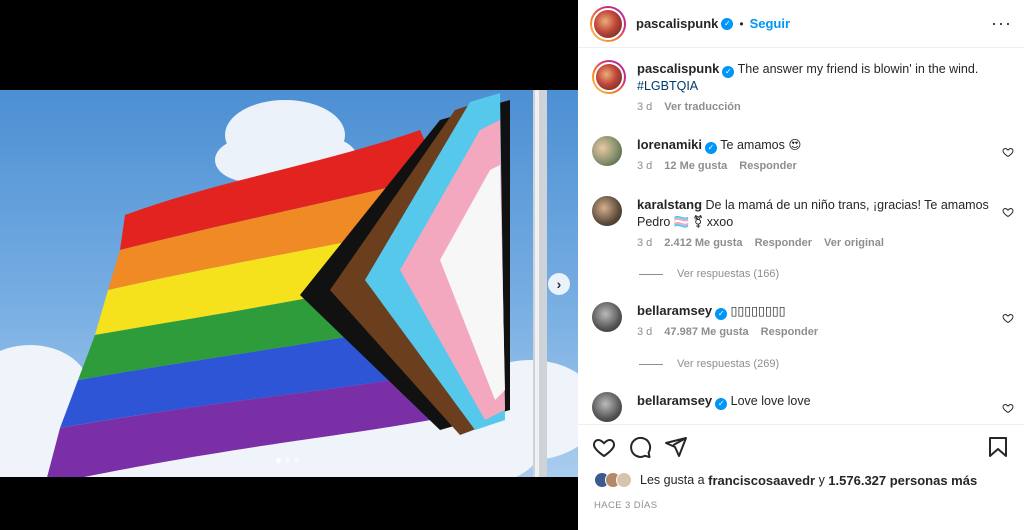  I want to click on more-icon: ···, so click(1001, 23).